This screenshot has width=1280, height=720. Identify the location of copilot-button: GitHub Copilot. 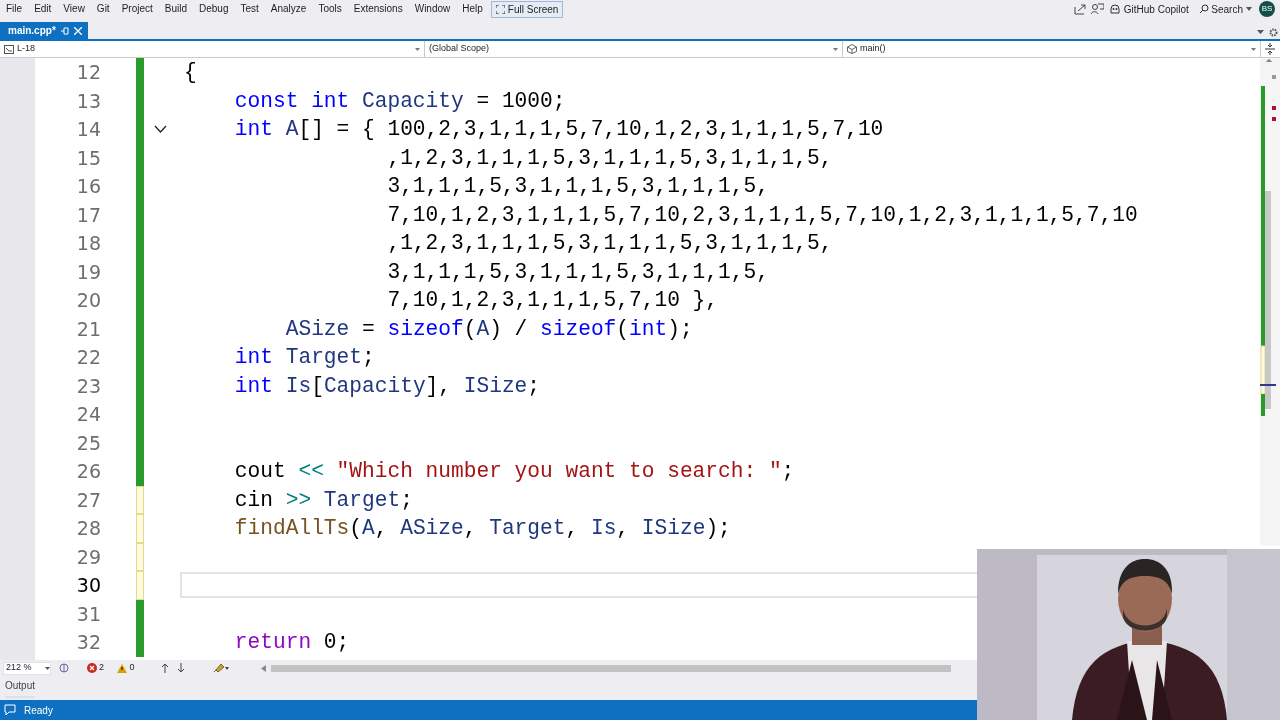
(1149, 9).